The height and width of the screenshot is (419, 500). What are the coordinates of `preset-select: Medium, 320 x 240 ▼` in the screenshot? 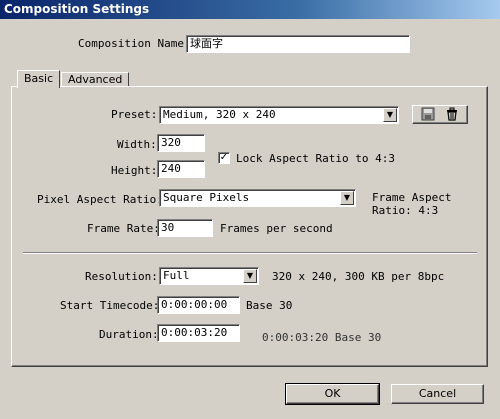 It's located at (279, 115).